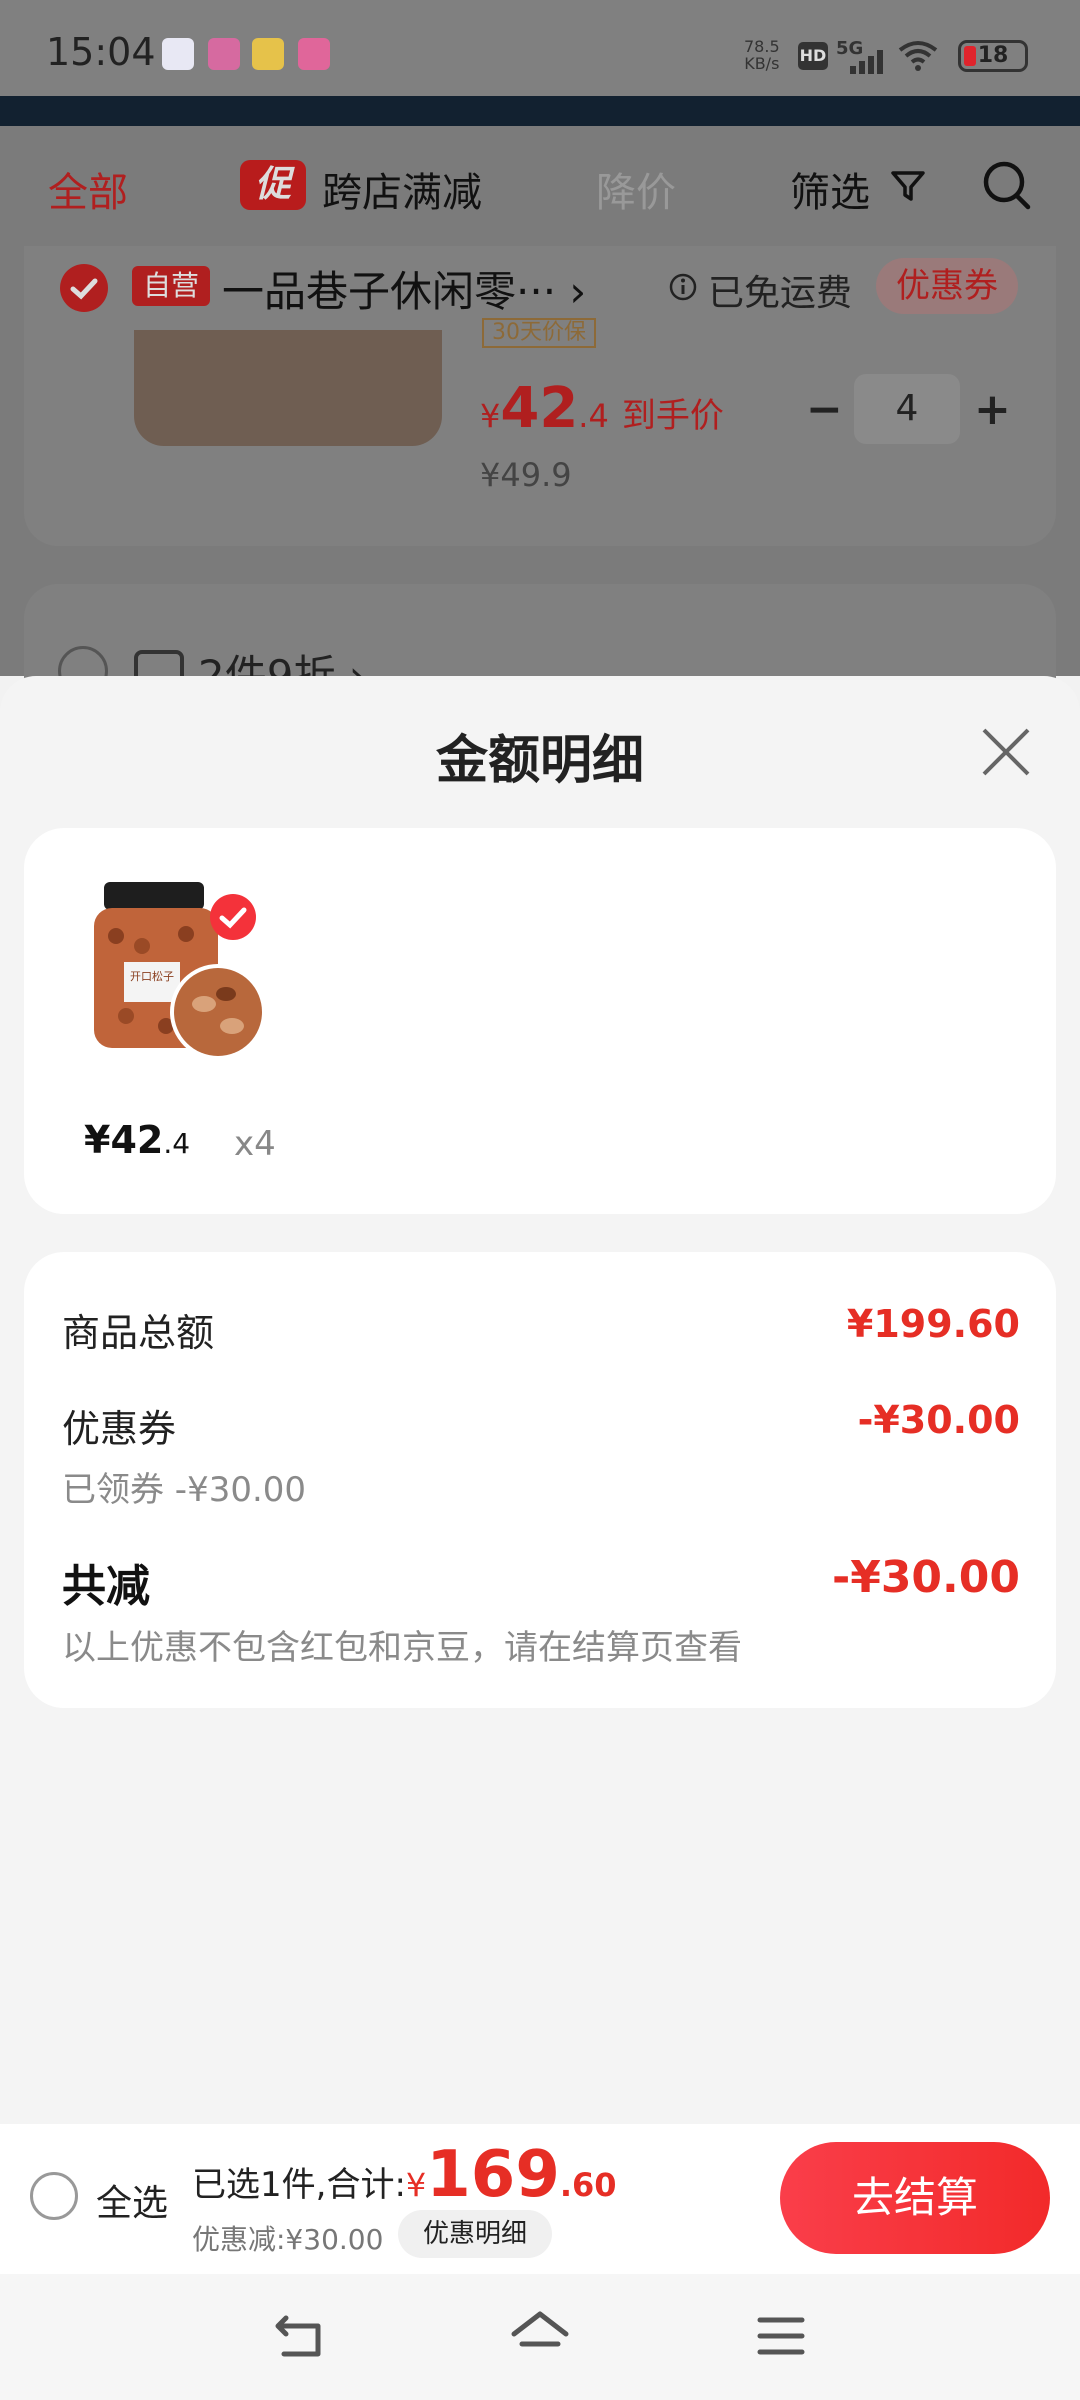  I want to click on back-icon, so click(299, 2337).